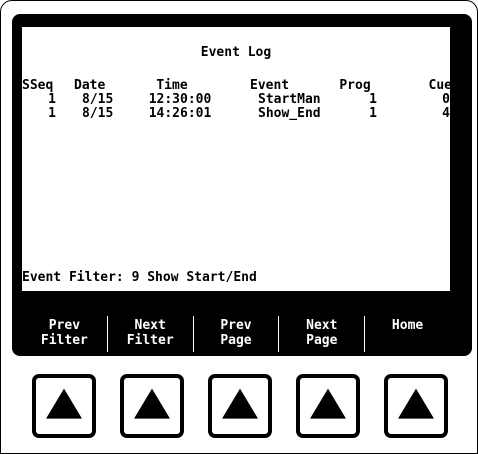 This screenshot has height=454, width=478. What do you see at coordinates (172, 85) in the screenshot?
I see `column-header-time: Time` at bounding box center [172, 85].